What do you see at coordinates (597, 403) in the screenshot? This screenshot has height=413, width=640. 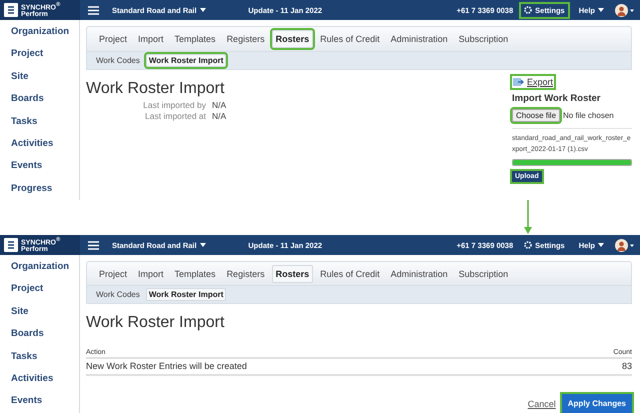 I see `apply-changes-button: Apply Changes` at bounding box center [597, 403].